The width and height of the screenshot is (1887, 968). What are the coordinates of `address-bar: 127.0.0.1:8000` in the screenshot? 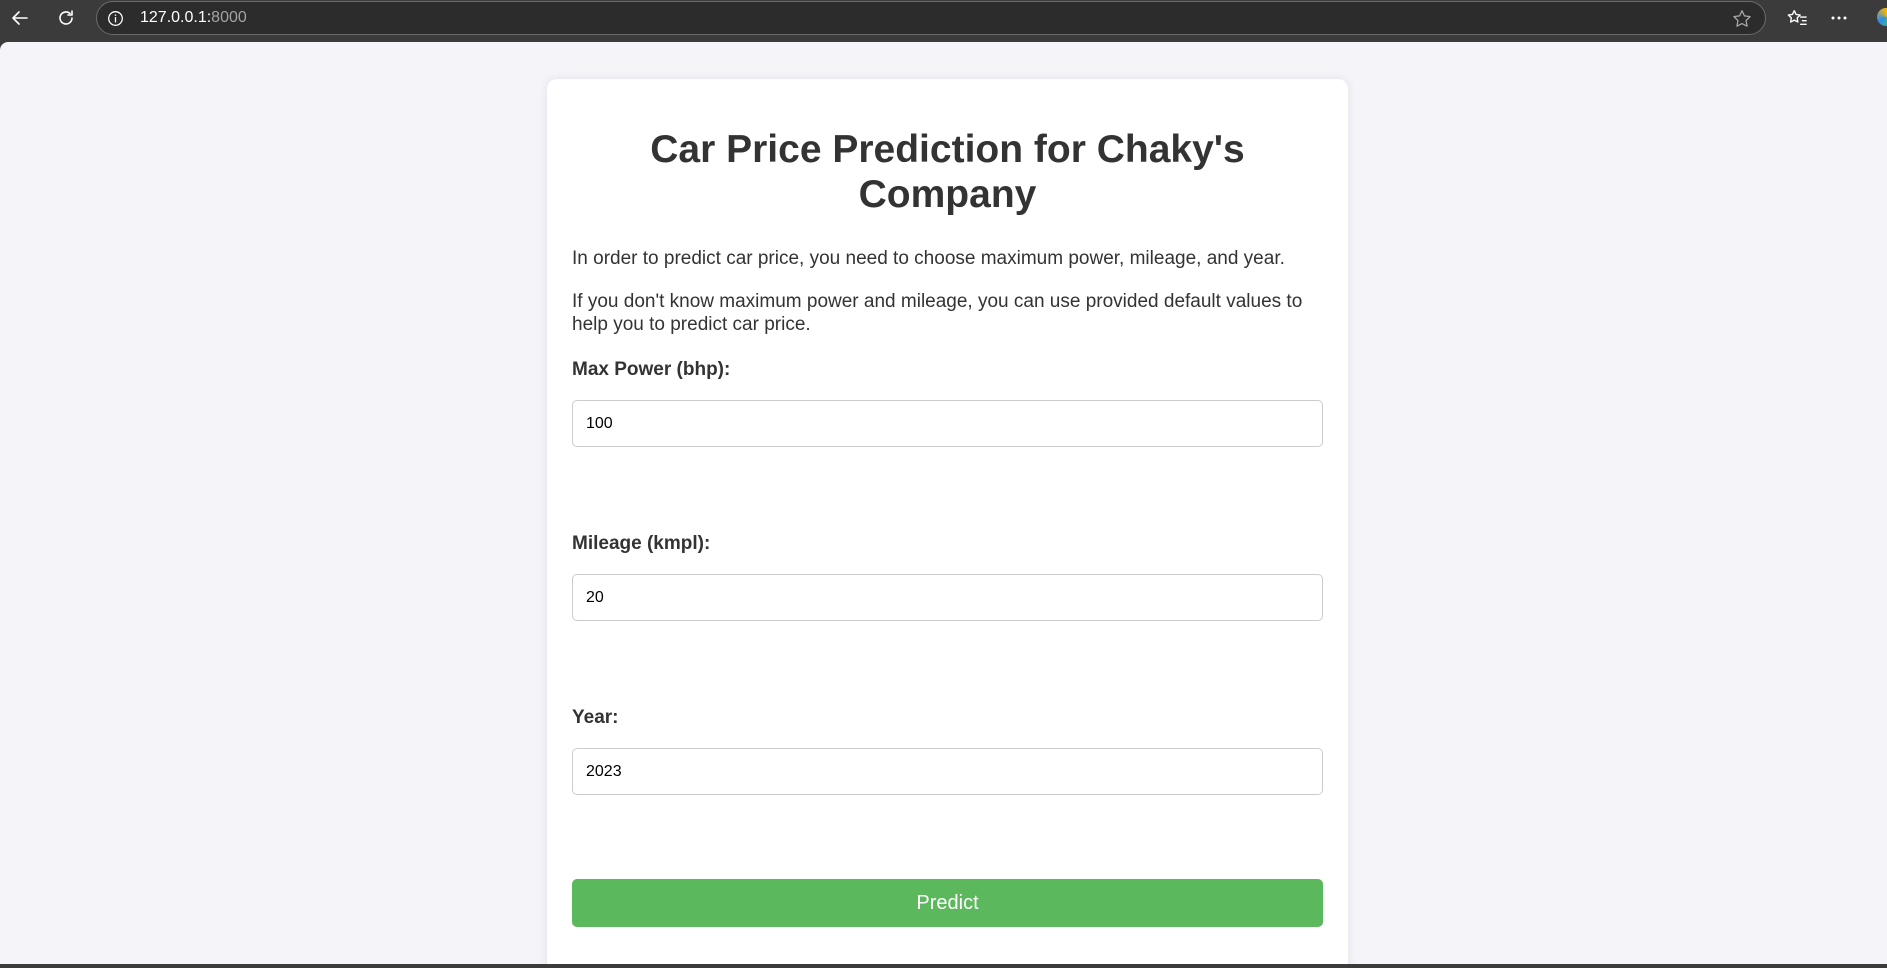 It's located at (931, 18).